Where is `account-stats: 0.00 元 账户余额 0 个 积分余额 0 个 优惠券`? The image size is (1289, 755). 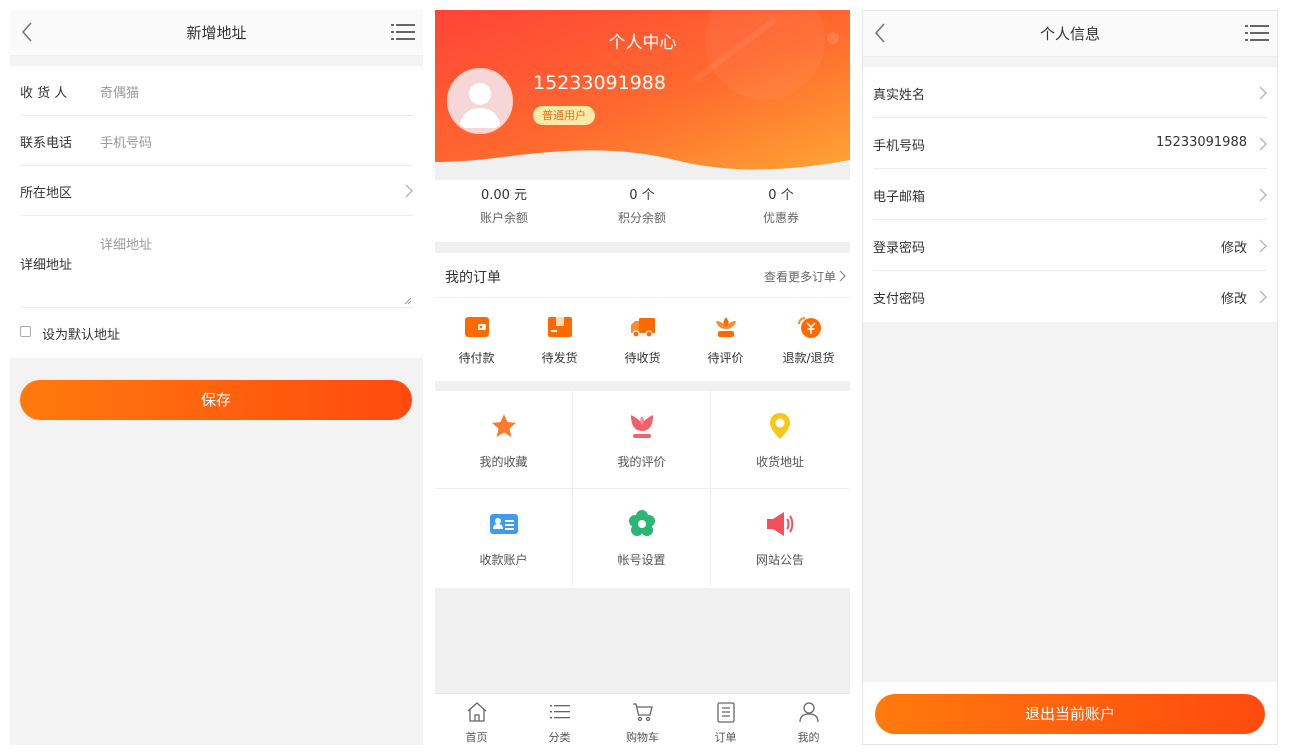 account-stats: 0.00 元 账户余额 0 个 积分余额 0 个 优惠券 is located at coordinates (642, 211).